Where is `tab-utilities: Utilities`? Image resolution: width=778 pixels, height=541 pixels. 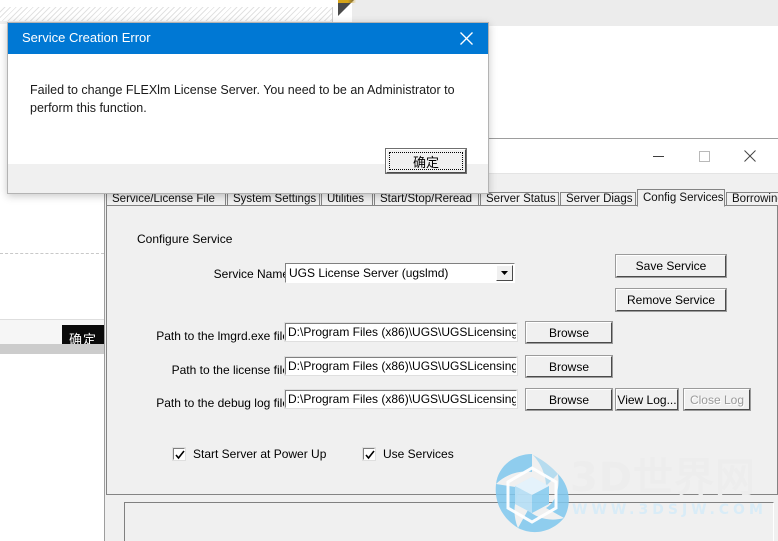
tab-utilities: Utilities is located at coordinates (347, 199).